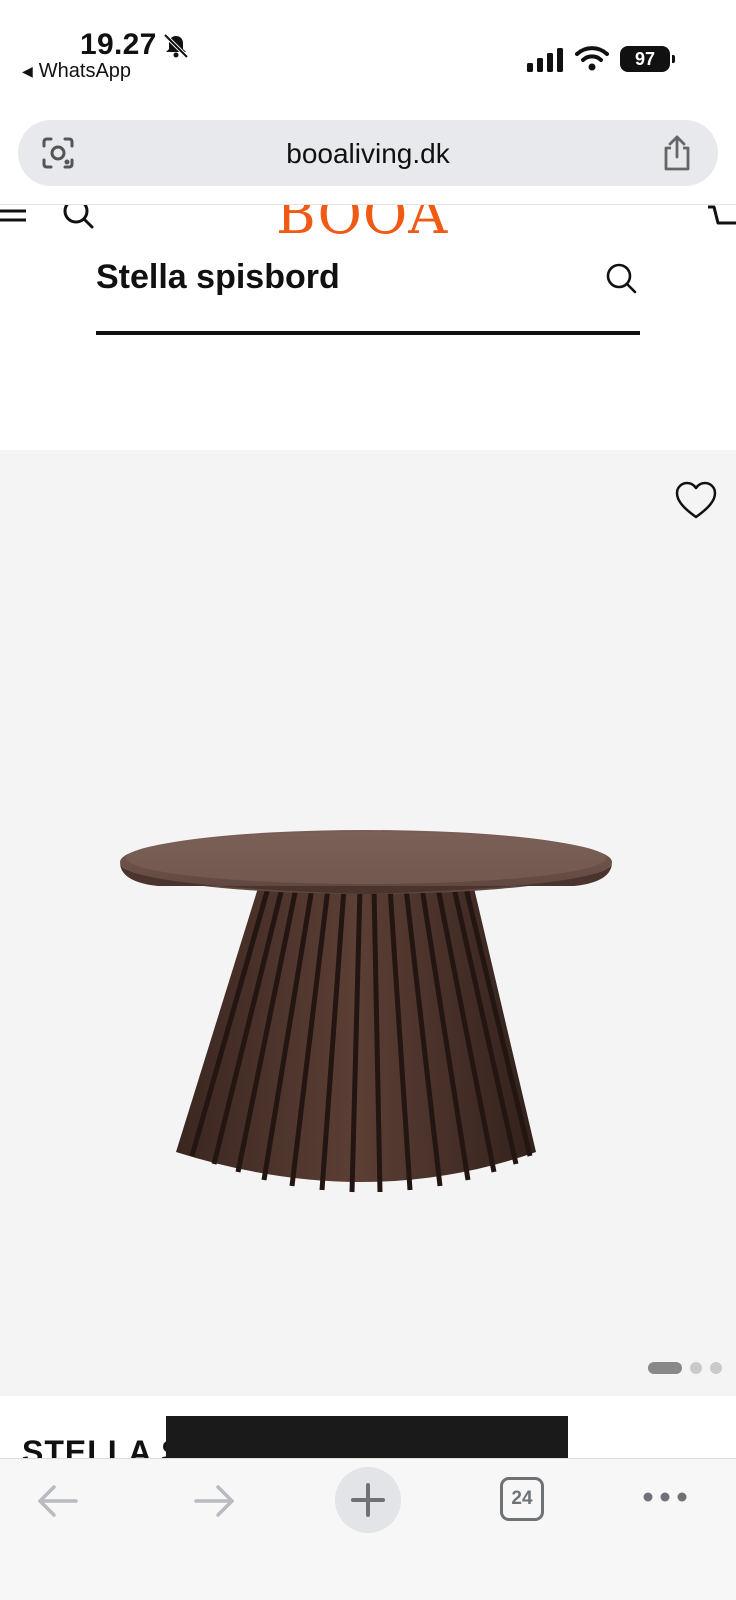 The height and width of the screenshot is (1600, 736). I want to click on new-tab-button, so click(368, 1500).